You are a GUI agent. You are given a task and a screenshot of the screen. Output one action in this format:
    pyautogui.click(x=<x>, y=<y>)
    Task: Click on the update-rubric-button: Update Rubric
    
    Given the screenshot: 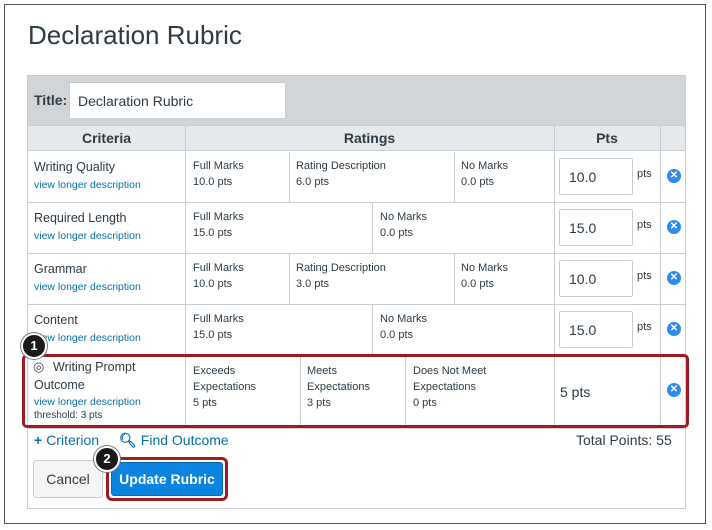 What is the action you would take?
    pyautogui.click(x=167, y=479)
    